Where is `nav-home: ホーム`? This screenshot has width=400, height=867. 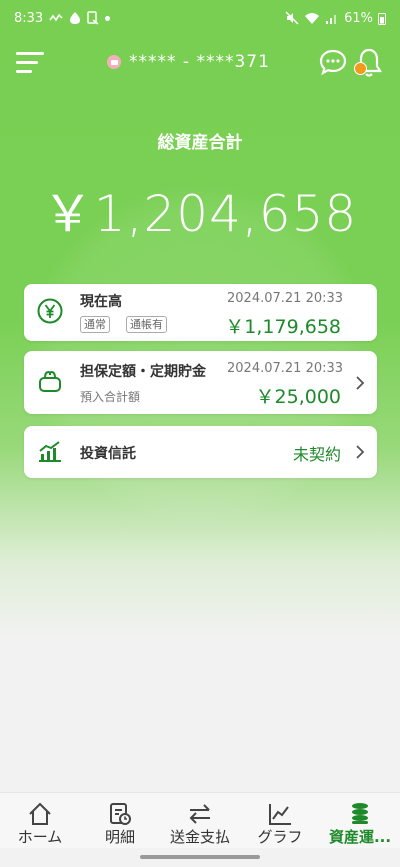 nav-home: ホーム is located at coordinates (40, 820).